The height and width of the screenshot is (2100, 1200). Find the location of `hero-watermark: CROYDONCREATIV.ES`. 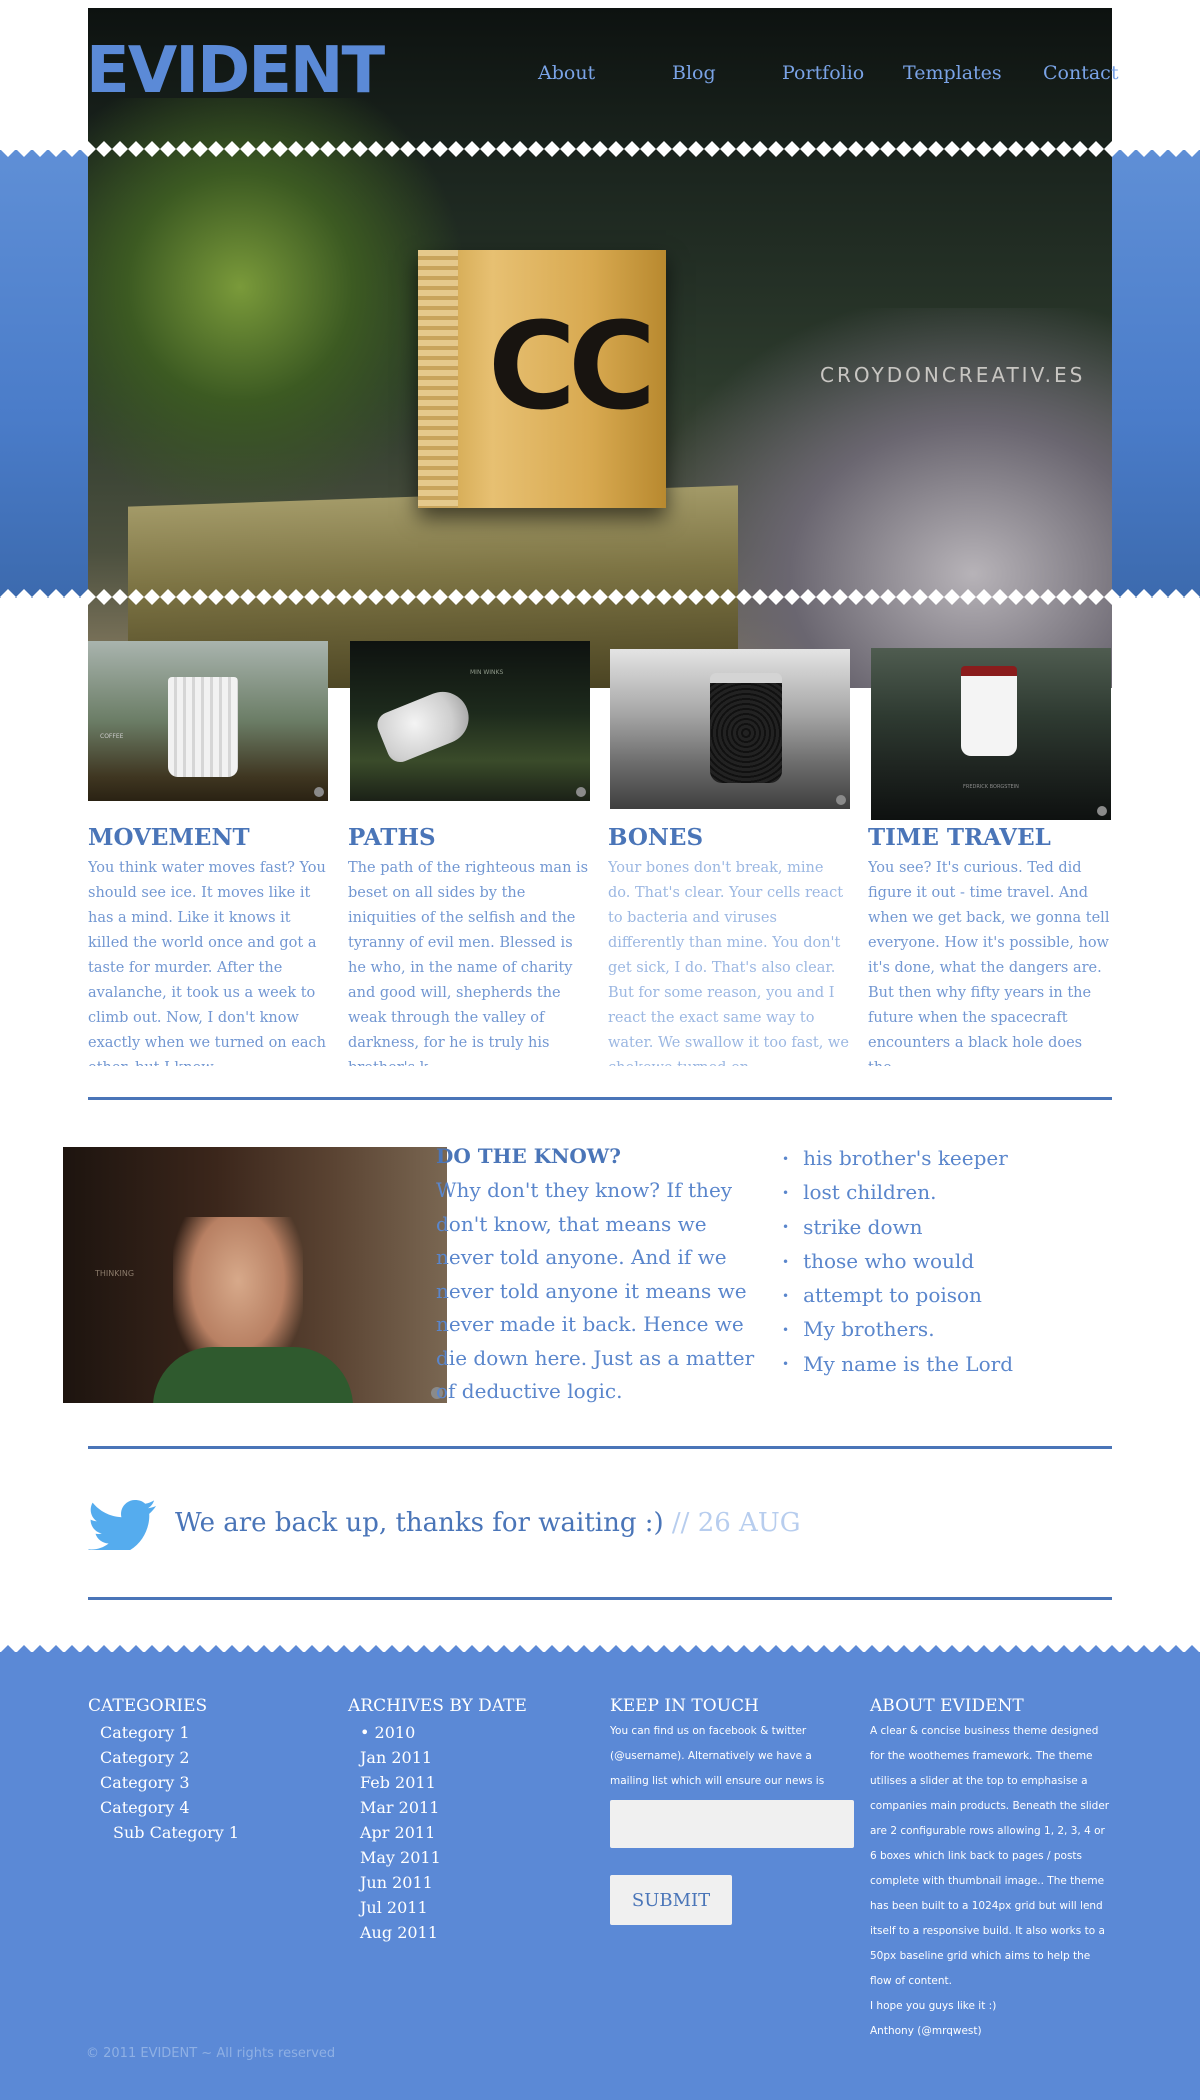

hero-watermark: CROYDONCREATIV.ES is located at coordinates (953, 375).